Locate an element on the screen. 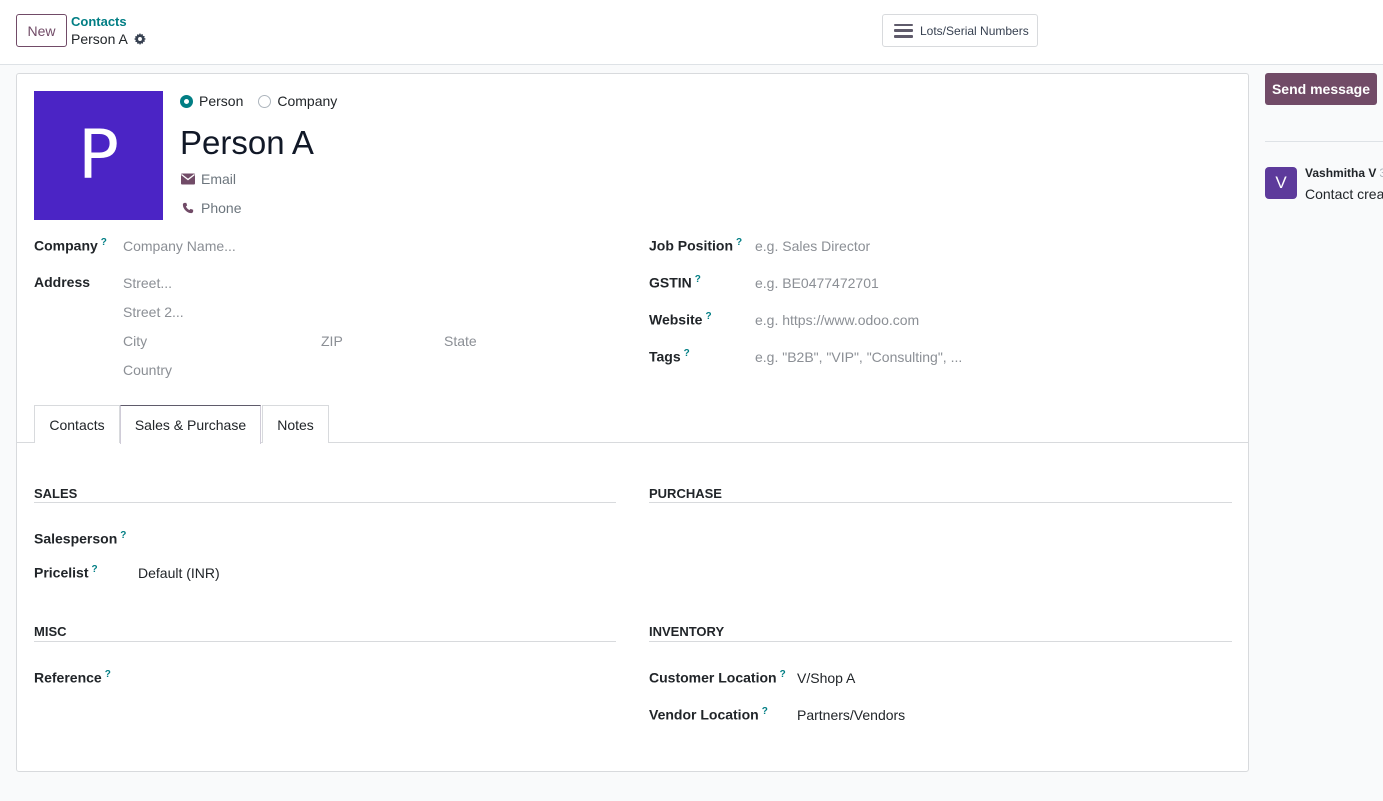  purchase-section-title: PURCHASE is located at coordinates (685, 493).